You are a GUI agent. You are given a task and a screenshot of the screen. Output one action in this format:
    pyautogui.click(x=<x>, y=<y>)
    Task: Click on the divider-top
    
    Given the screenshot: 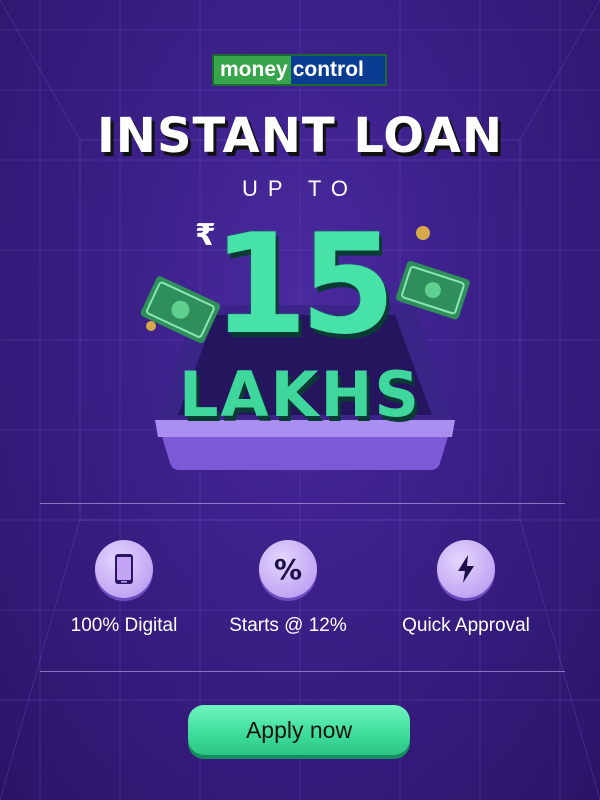 What is the action you would take?
    pyautogui.click(x=302, y=503)
    